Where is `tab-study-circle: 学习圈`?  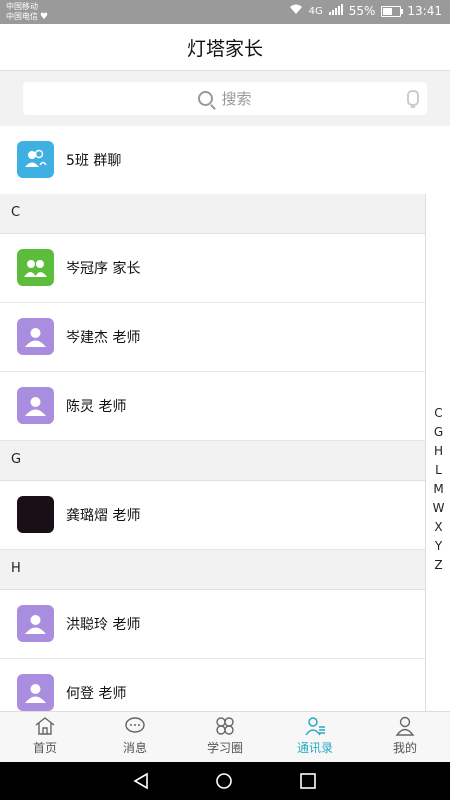
tab-study-circle: 学习圈 is located at coordinates (225, 737).